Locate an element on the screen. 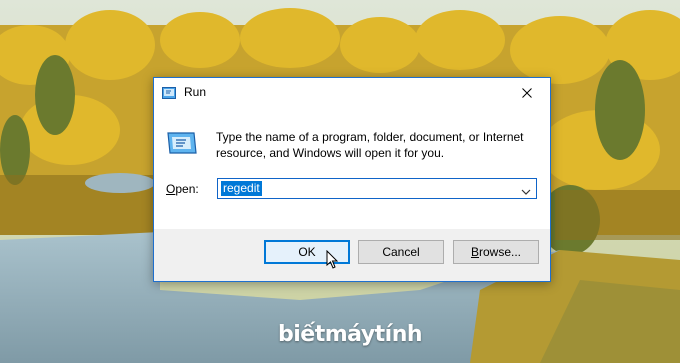 Image resolution: width=680 pixels, height=363 pixels. open-combobox: regedit is located at coordinates (377, 188).